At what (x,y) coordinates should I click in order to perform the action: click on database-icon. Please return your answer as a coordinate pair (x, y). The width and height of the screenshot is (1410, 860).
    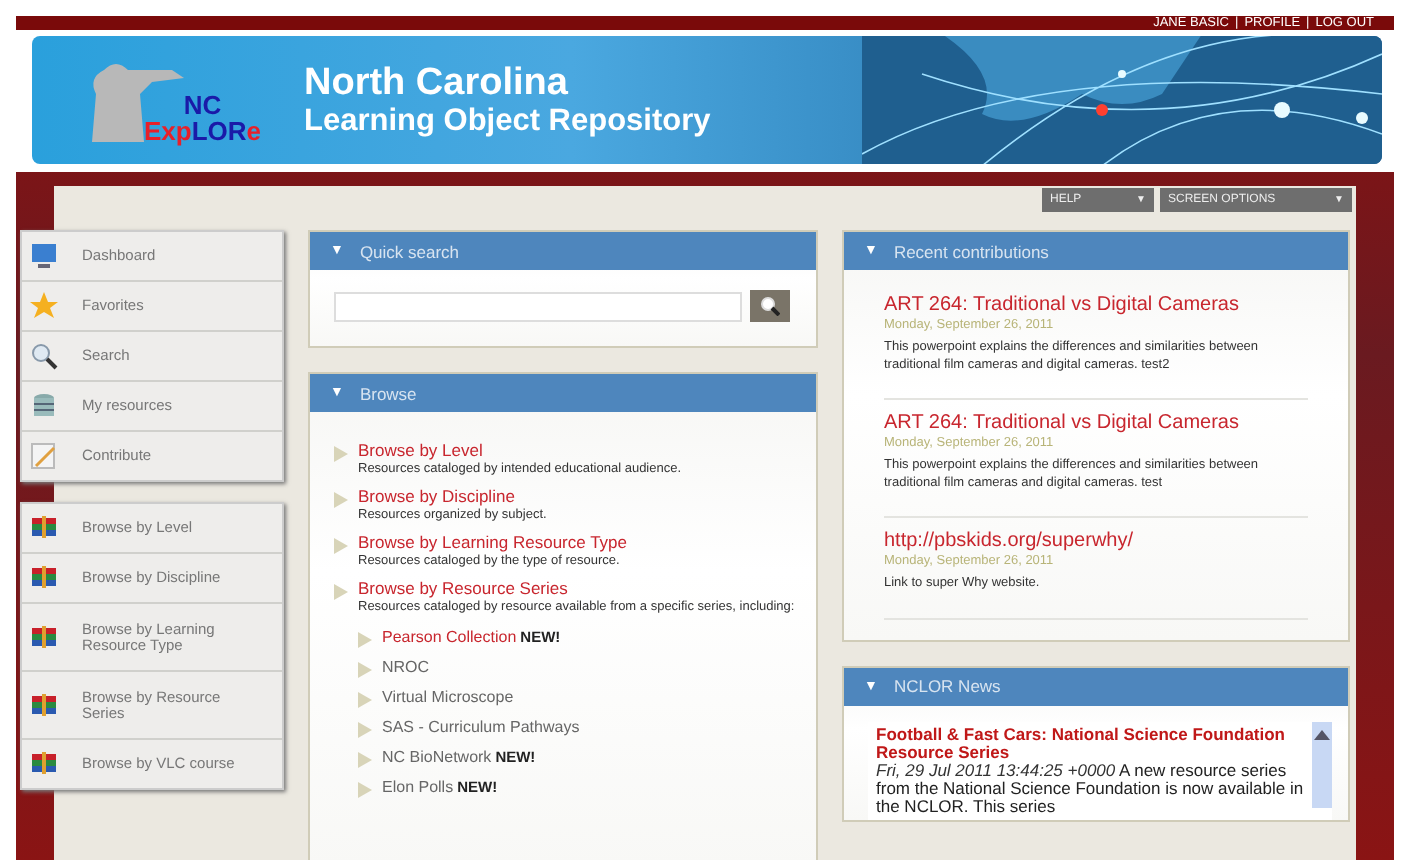
    Looking at the image, I should click on (44, 406).